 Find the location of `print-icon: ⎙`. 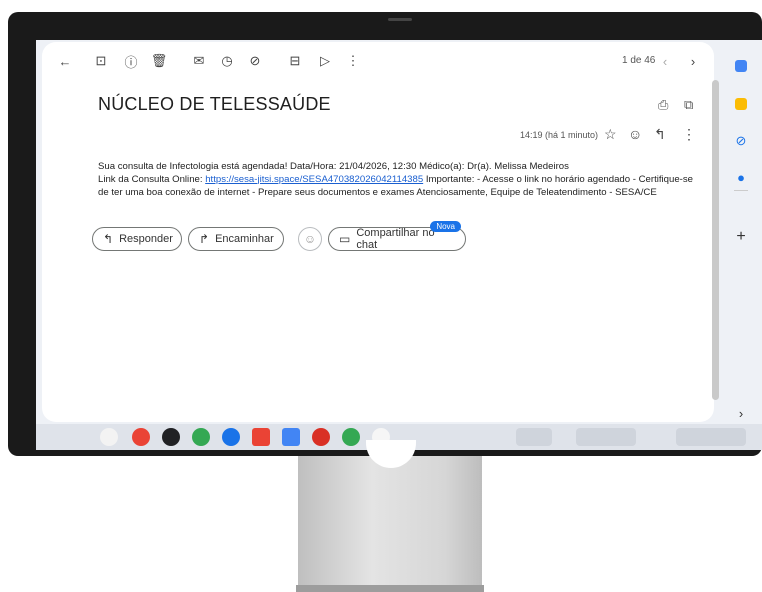

print-icon: ⎙ is located at coordinates (663, 105).